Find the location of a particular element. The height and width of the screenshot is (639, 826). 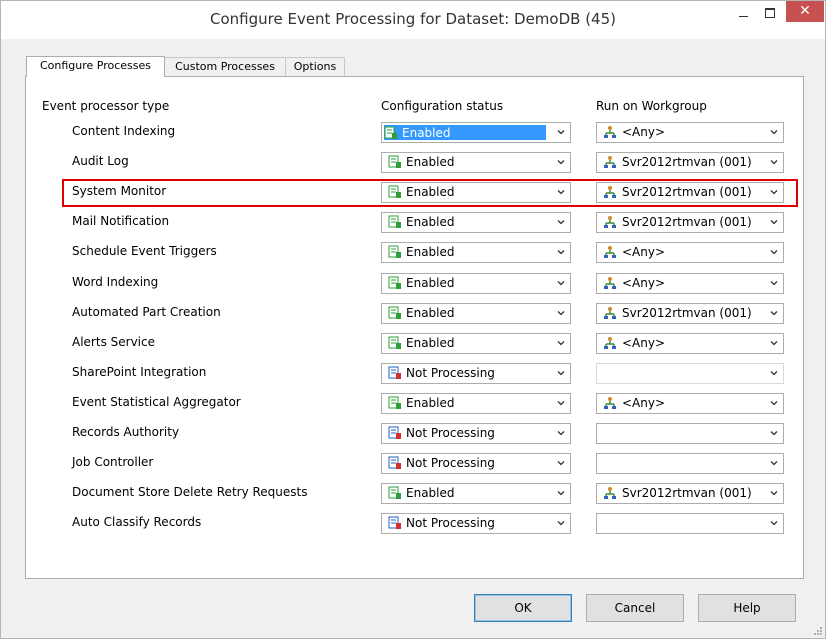

processor-label: Event Statistical Aggregator is located at coordinates (156, 402).